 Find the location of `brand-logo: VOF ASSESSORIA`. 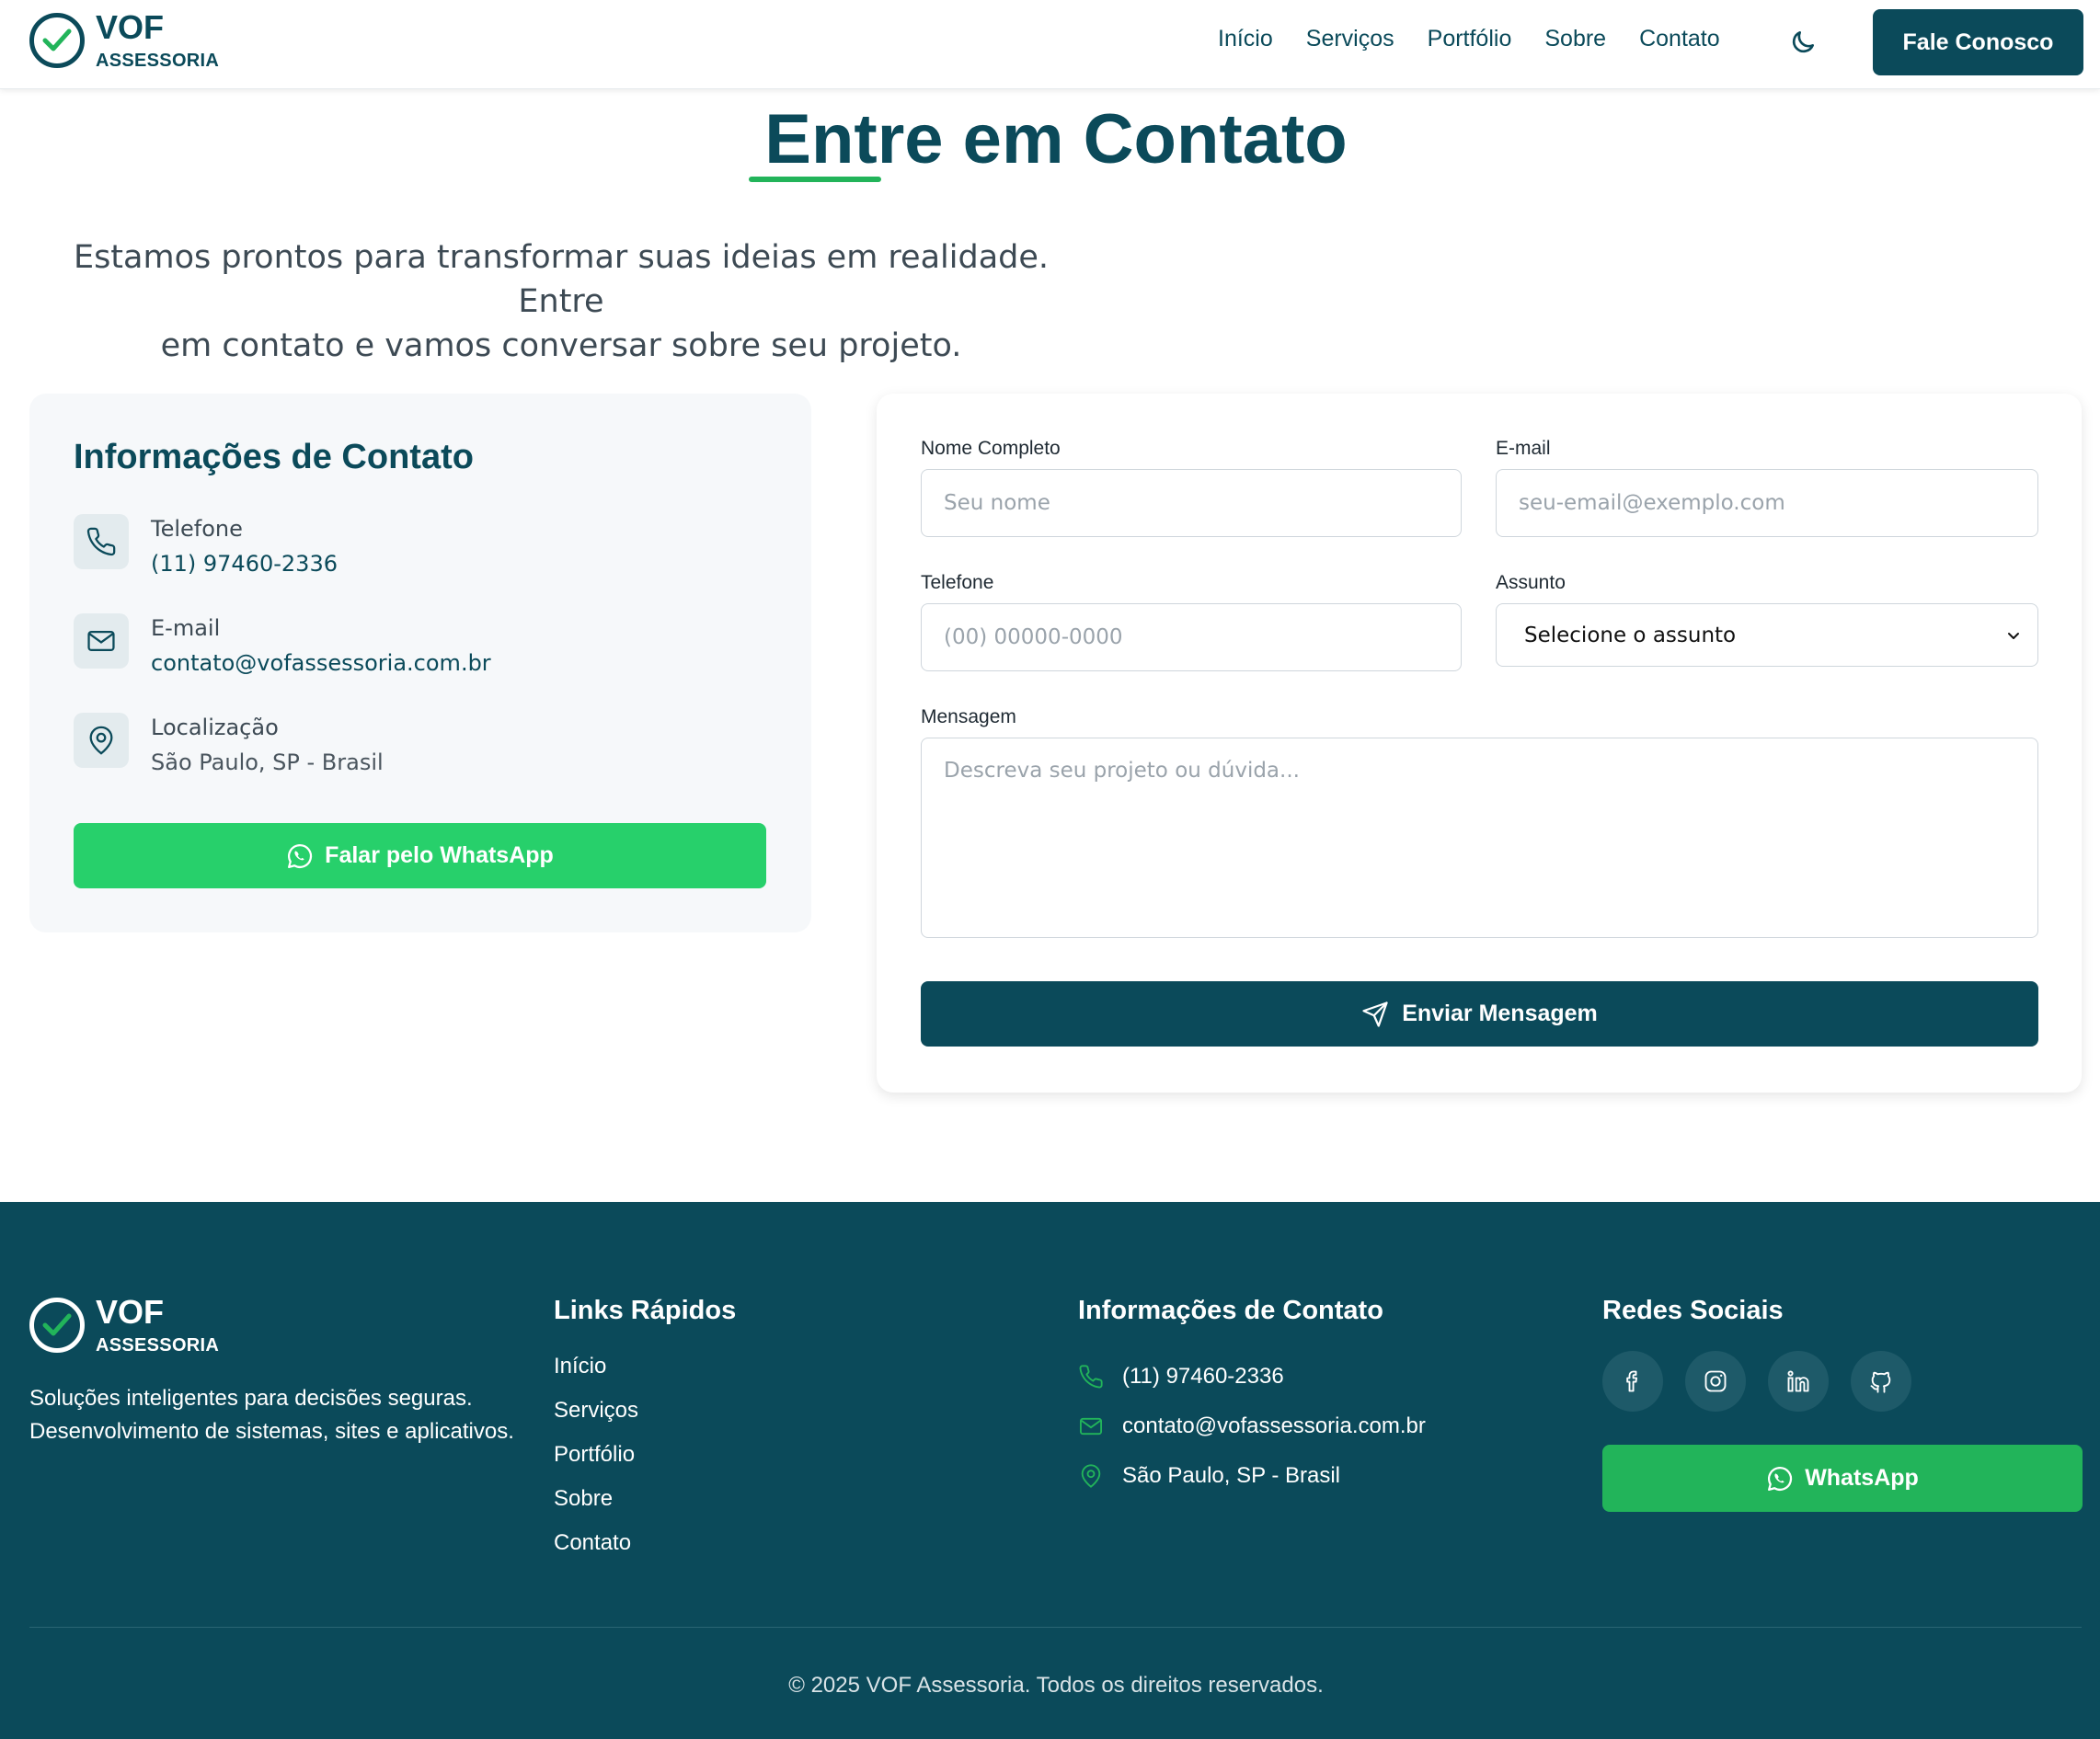

brand-logo: VOF ASSESSORIA is located at coordinates (124, 40).